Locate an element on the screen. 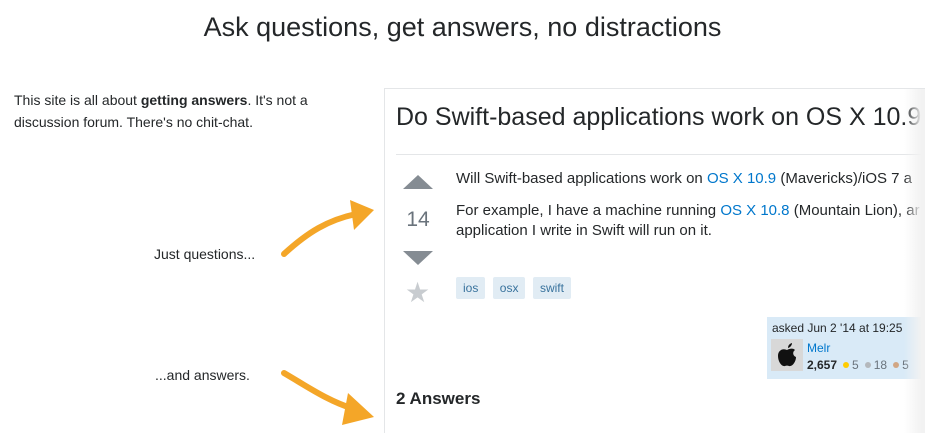 This screenshot has height=433, width=925. body-text: Will Swift-based applications work on is located at coordinates (581, 178).